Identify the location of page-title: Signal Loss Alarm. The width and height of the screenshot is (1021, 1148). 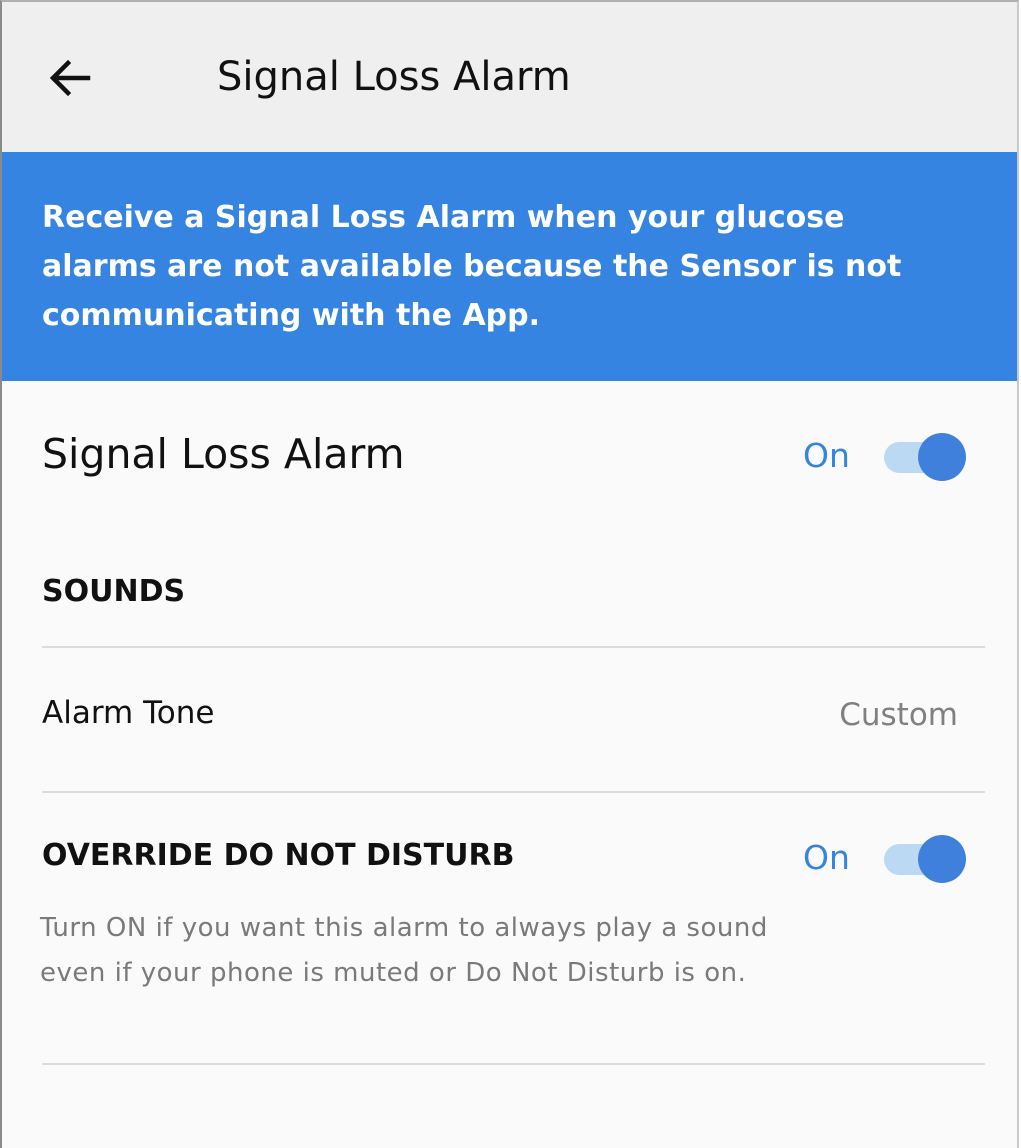
(394, 77).